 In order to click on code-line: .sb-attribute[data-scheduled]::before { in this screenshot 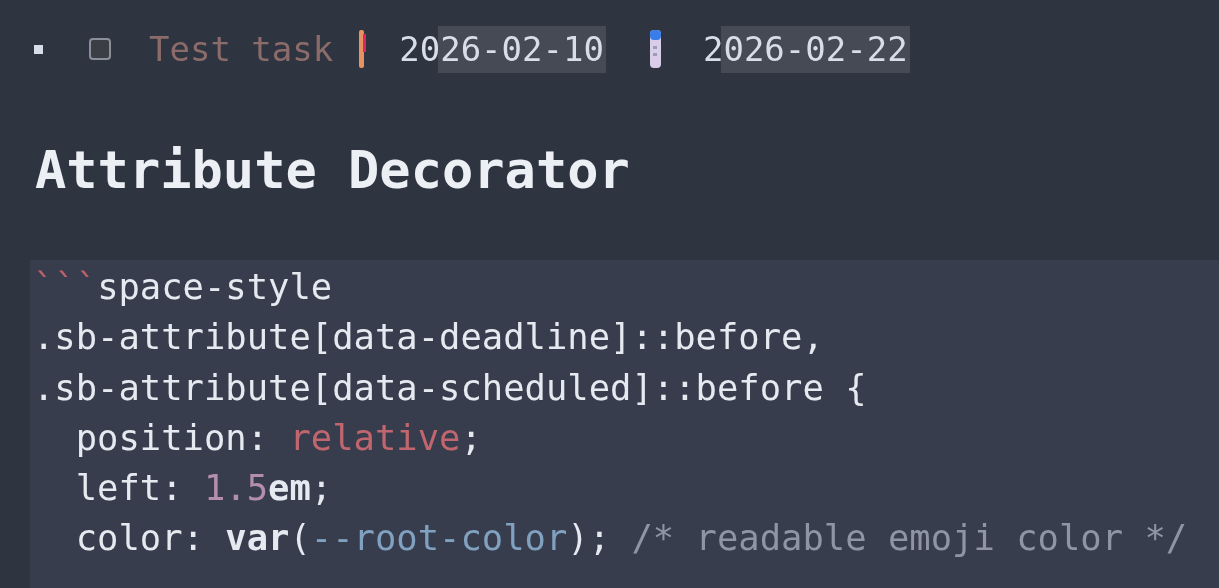, I will do `click(450, 387)`.